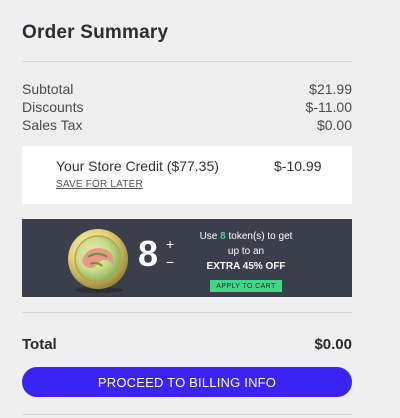  What do you see at coordinates (99, 184) in the screenshot?
I see `save-for-later-link: SAVE FOR LATER` at bounding box center [99, 184].